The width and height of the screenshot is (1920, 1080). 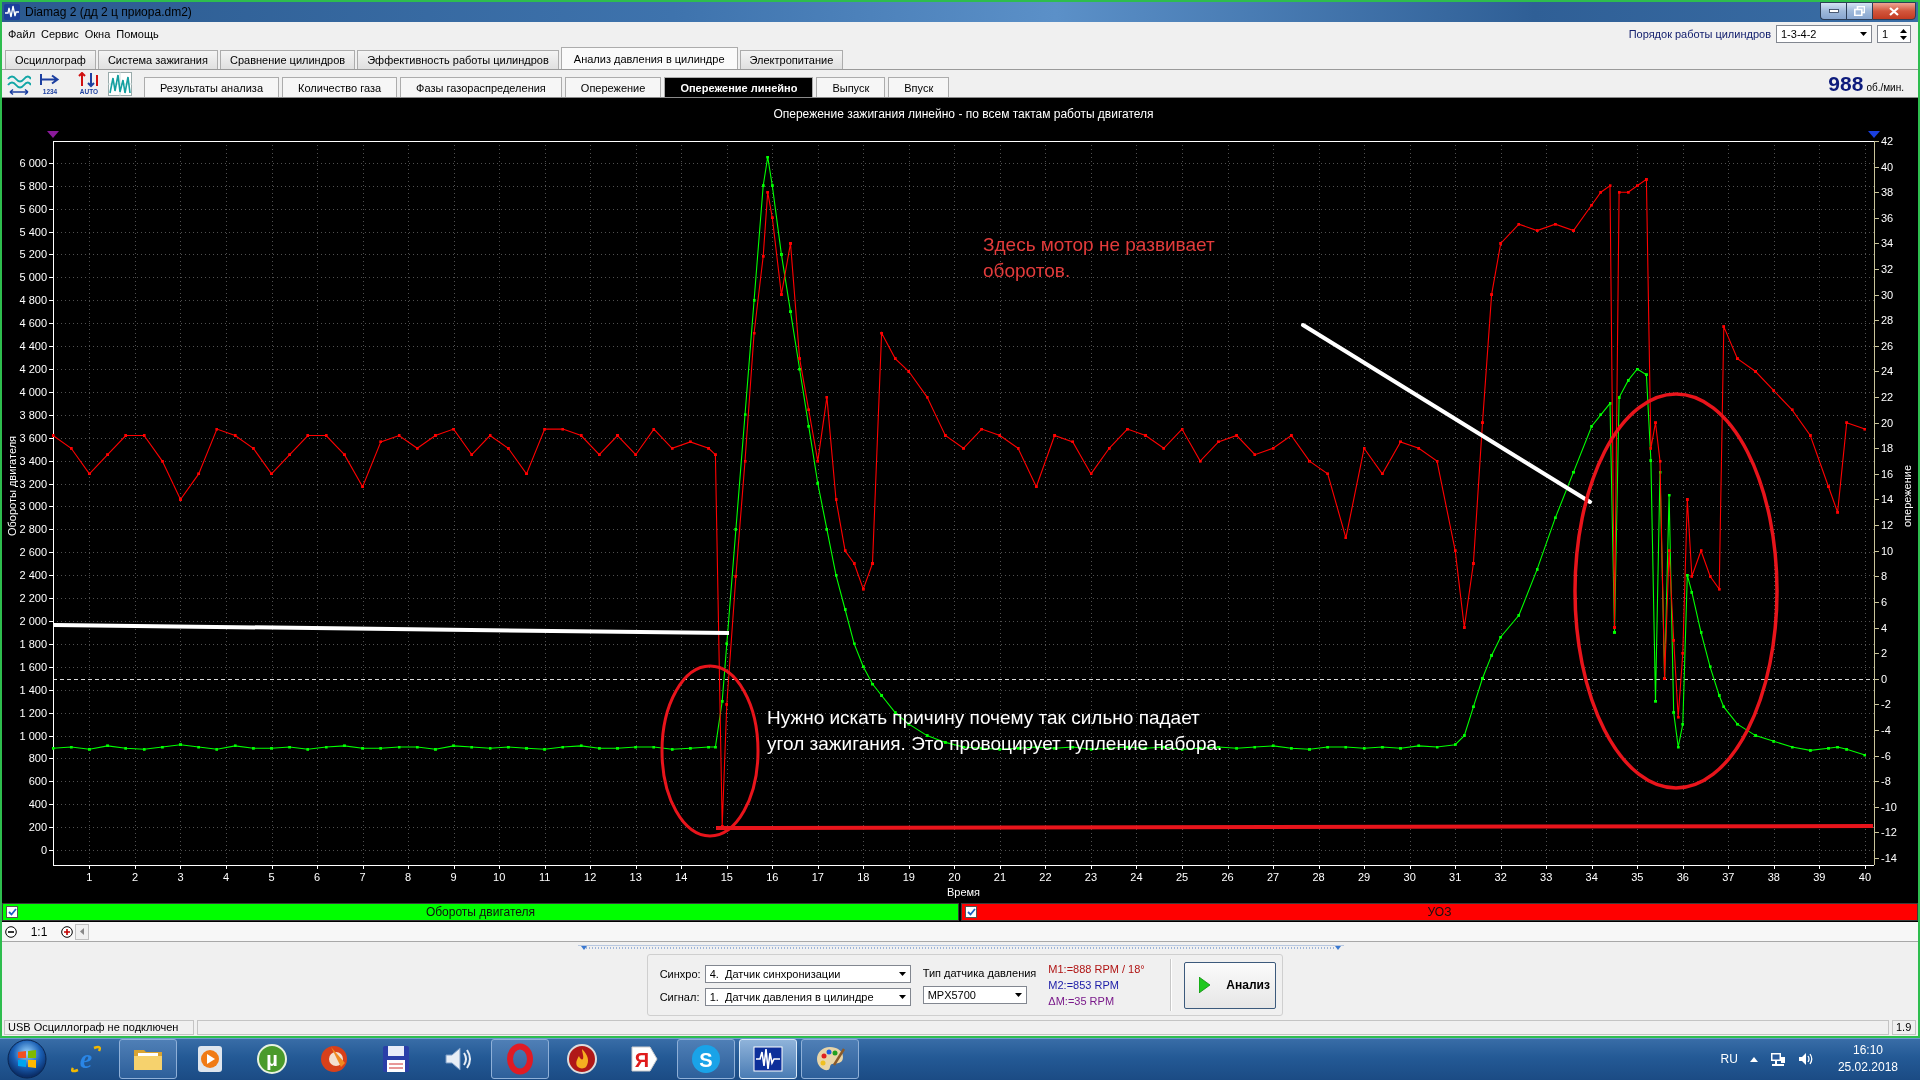 What do you see at coordinates (33, 529) in the screenshot?
I see `tick-label: 2 800` at bounding box center [33, 529].